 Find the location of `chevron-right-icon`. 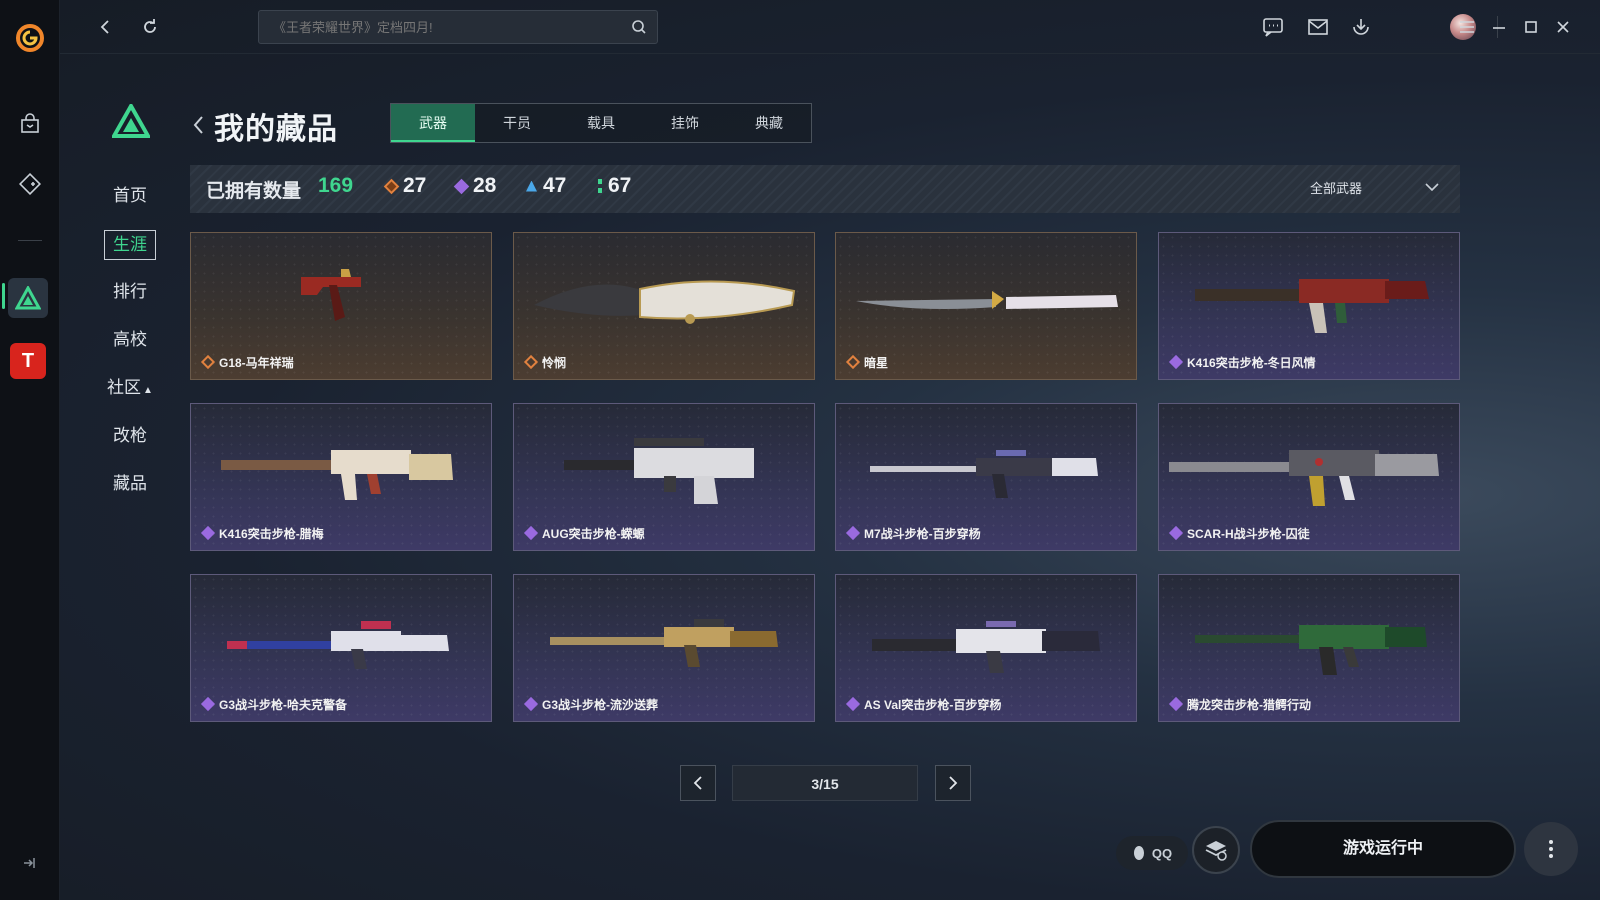

chevron-right-icon is located at coordinates (953, 783).